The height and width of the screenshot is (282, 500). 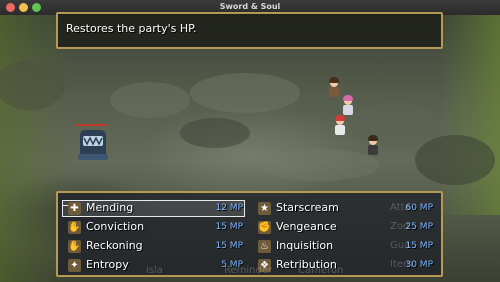 I want to click on ghost-command: Item, so click(x=401, y=264).